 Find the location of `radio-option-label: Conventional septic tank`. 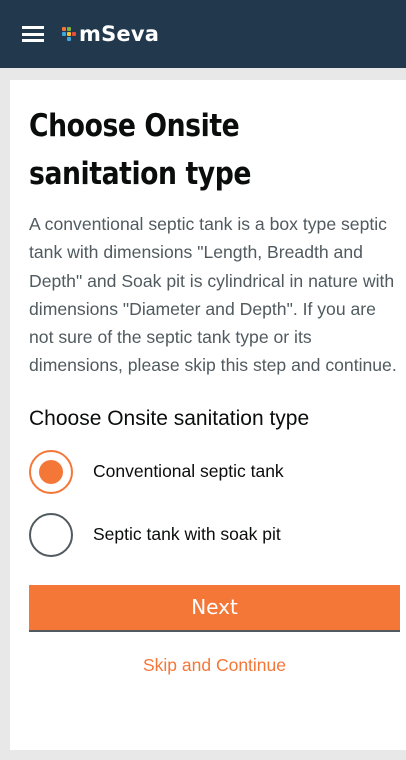

radio-option-label: Conventional septic tank is located at coordinates (188, 471).